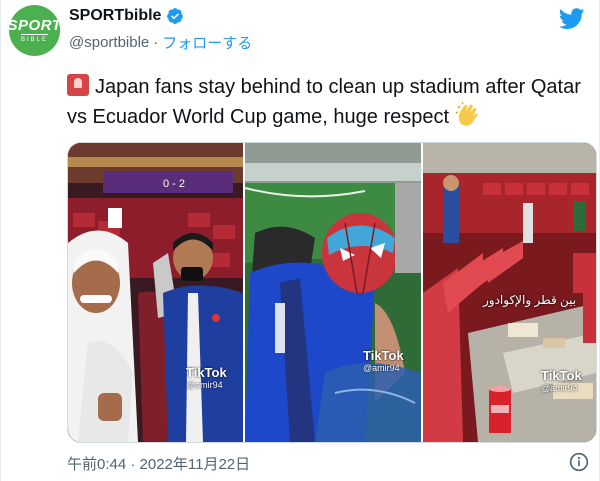 The image size is (600, 481). What do you see at coordinates (207, 42) in the screenshot?
I see `follow-button: フォローする` at bounding box center [207, 42].